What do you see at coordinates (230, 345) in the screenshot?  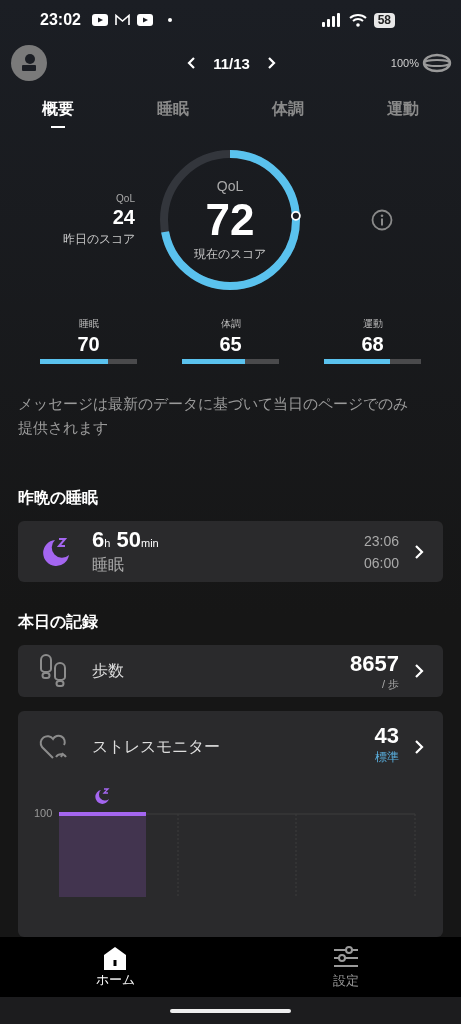 I see `category-score: 65` at bounding box center [230, 345].